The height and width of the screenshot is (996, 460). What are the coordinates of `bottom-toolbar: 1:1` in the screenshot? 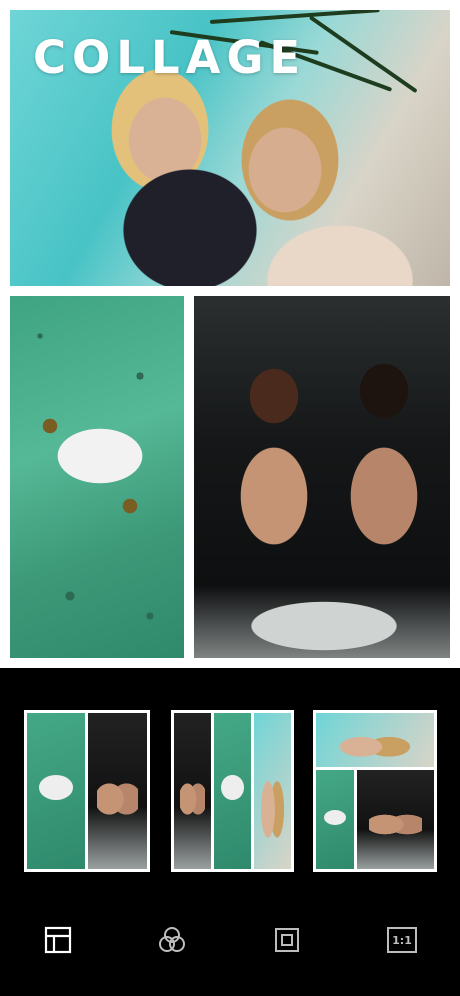 It's located at (230, 947).